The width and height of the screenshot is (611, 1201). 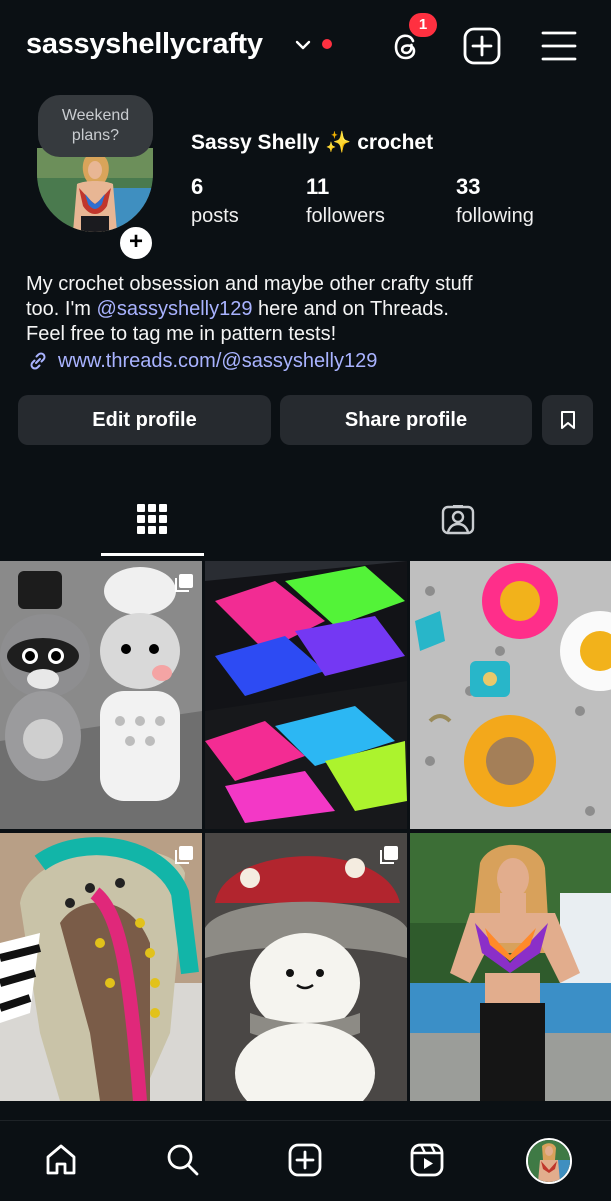 I want to click on bio-line-3: Feel free to tag me in pattern tests!, so click(x=181, y=334).